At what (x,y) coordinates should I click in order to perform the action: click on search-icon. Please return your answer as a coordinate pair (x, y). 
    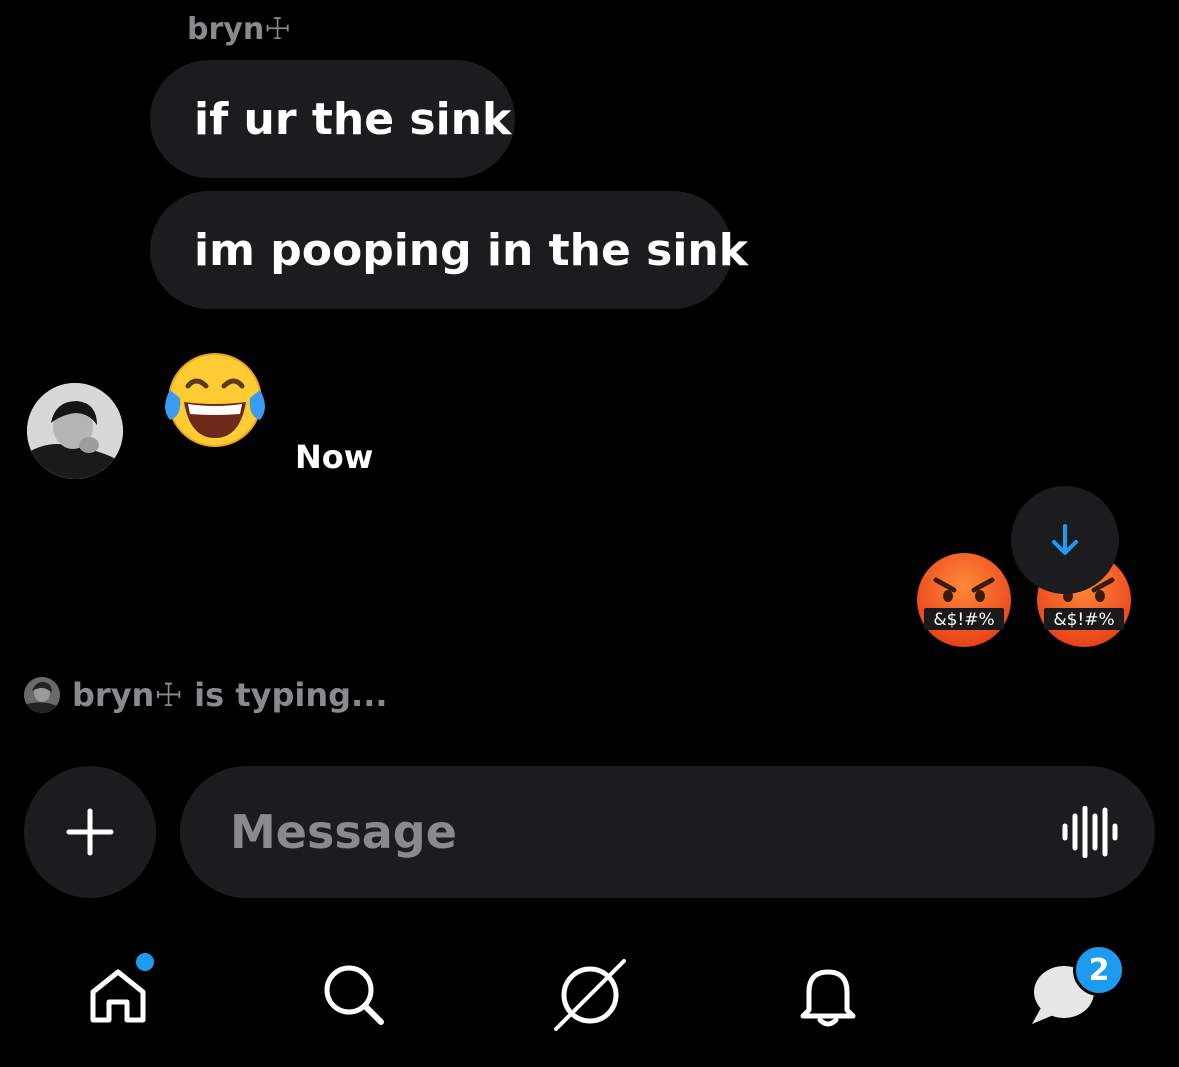
    Looking at the image, I should click on (354, 995).